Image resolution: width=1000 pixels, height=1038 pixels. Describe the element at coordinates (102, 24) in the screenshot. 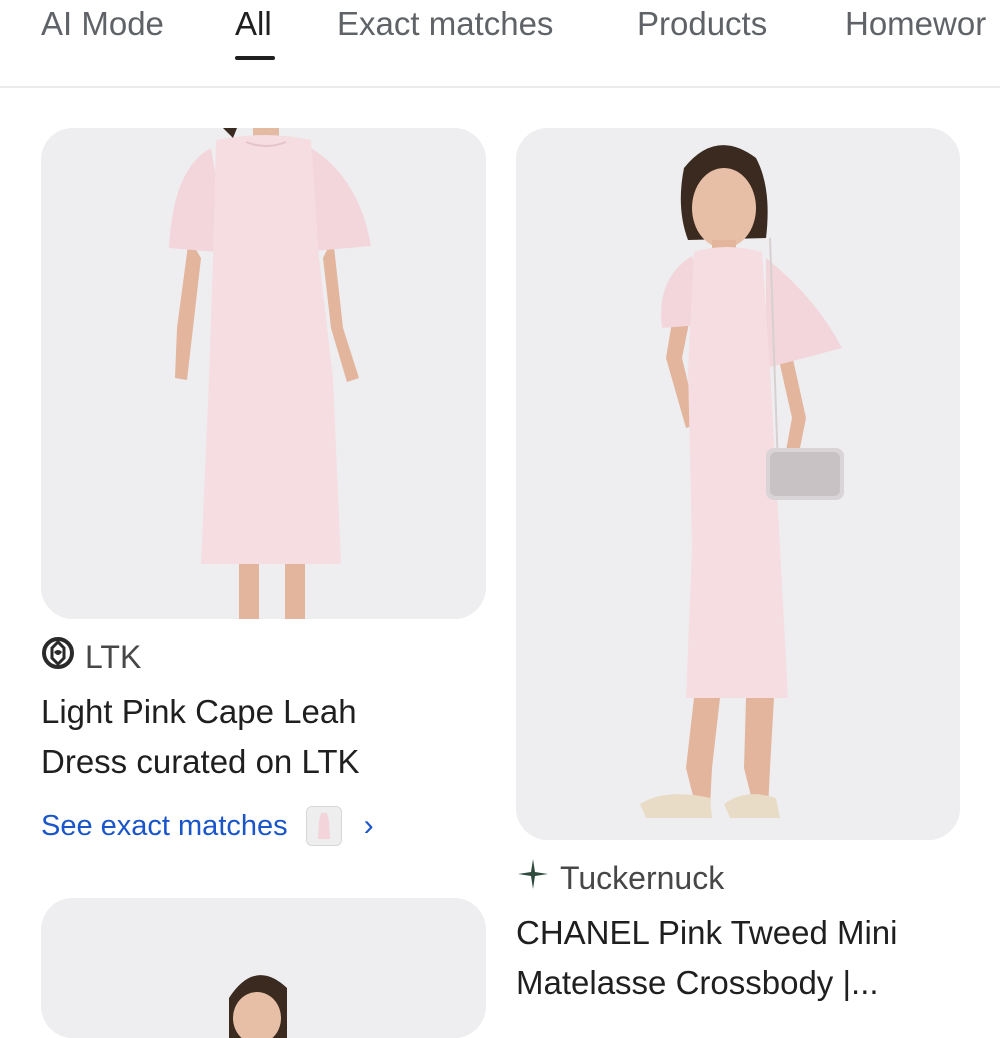

I see `tab-ai-mode: AI Mode` at that location.